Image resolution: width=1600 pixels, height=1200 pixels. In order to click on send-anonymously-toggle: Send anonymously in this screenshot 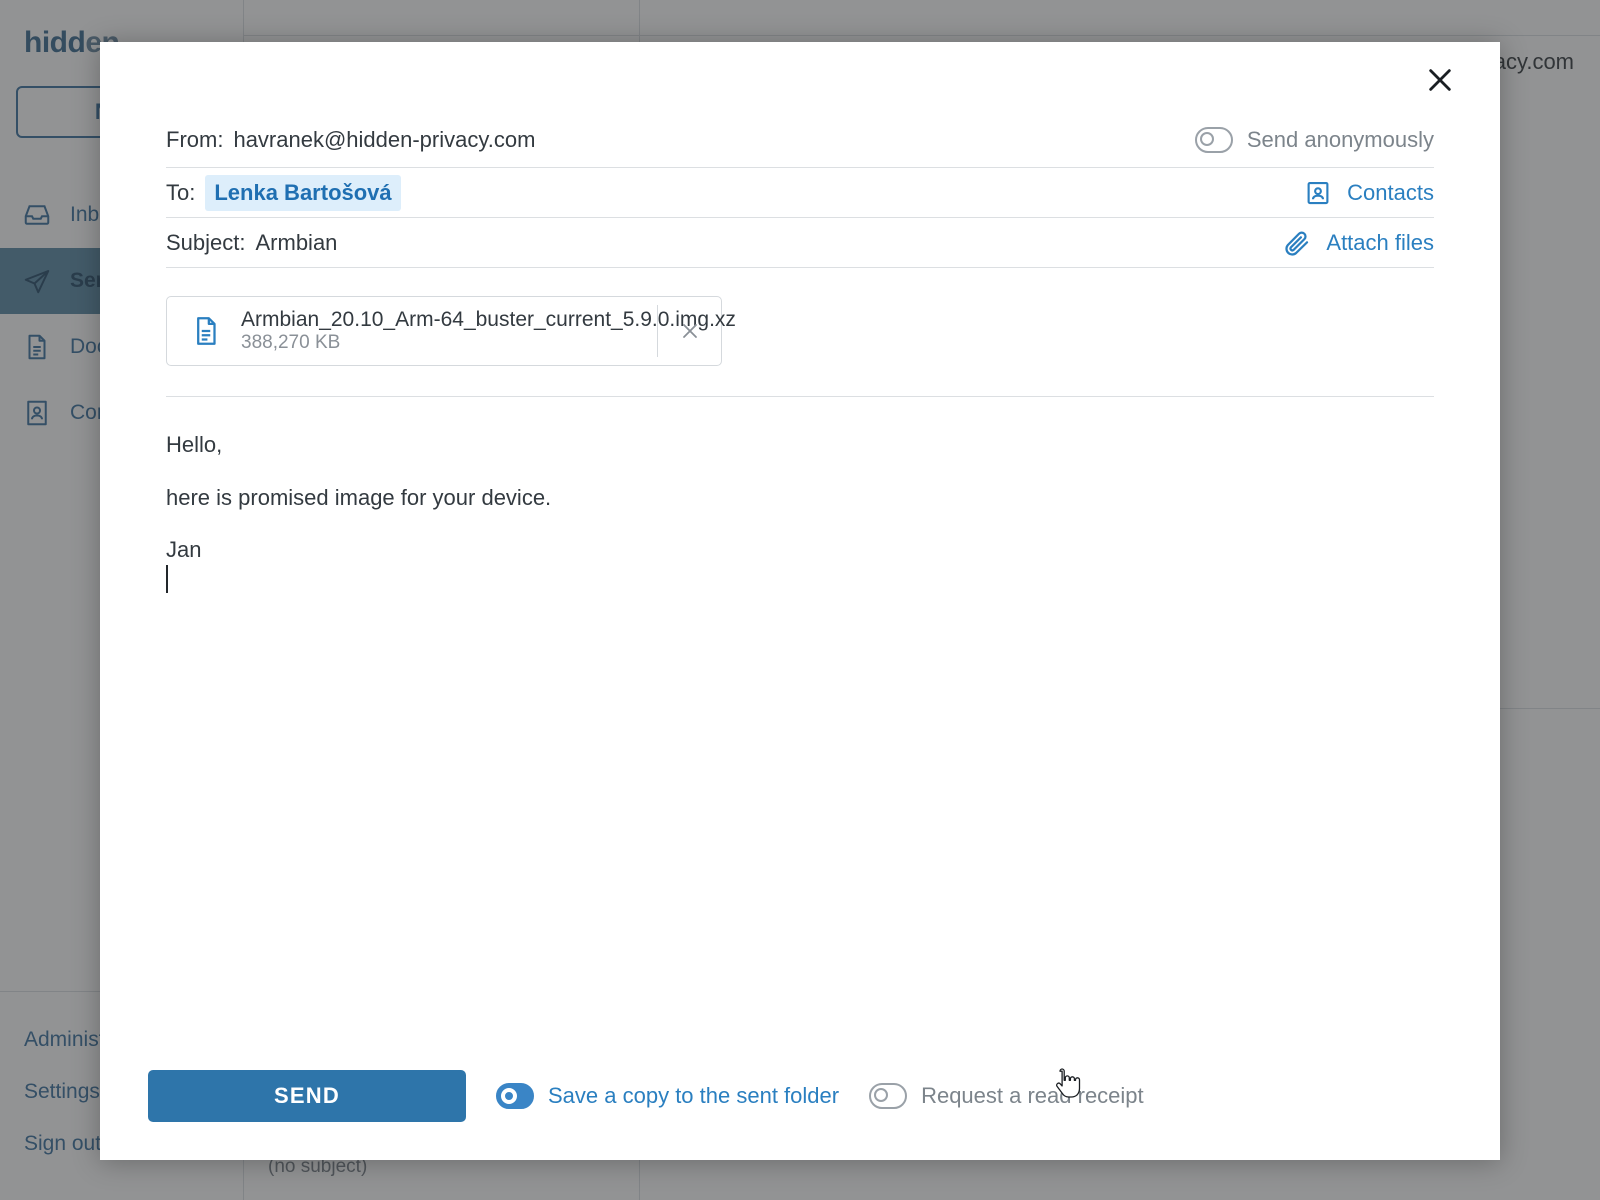, I will do `click(1314, 139)`.